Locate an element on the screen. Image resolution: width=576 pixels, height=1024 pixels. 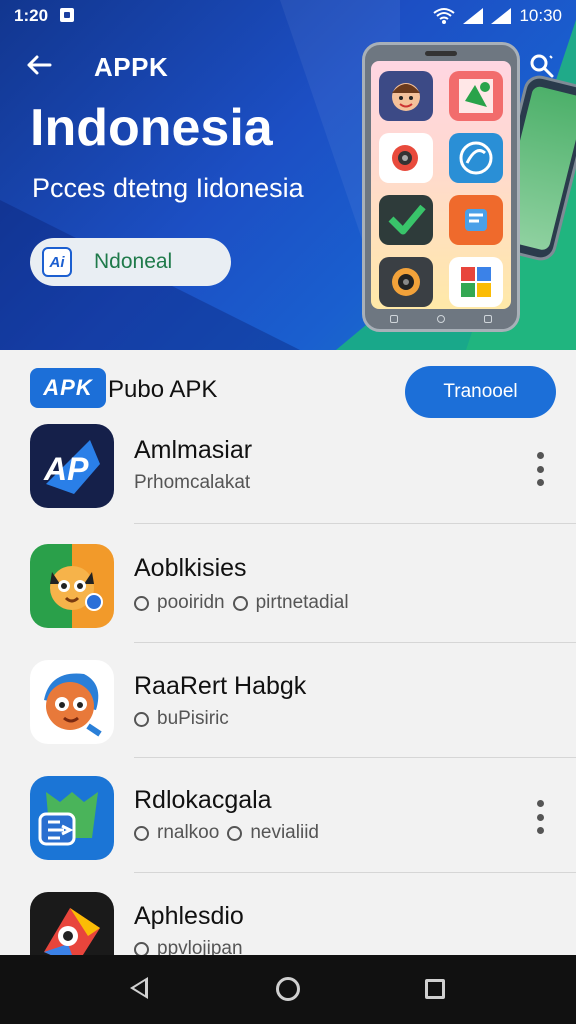
status-time-right: 10:30 is located at coordinates (540, 15).